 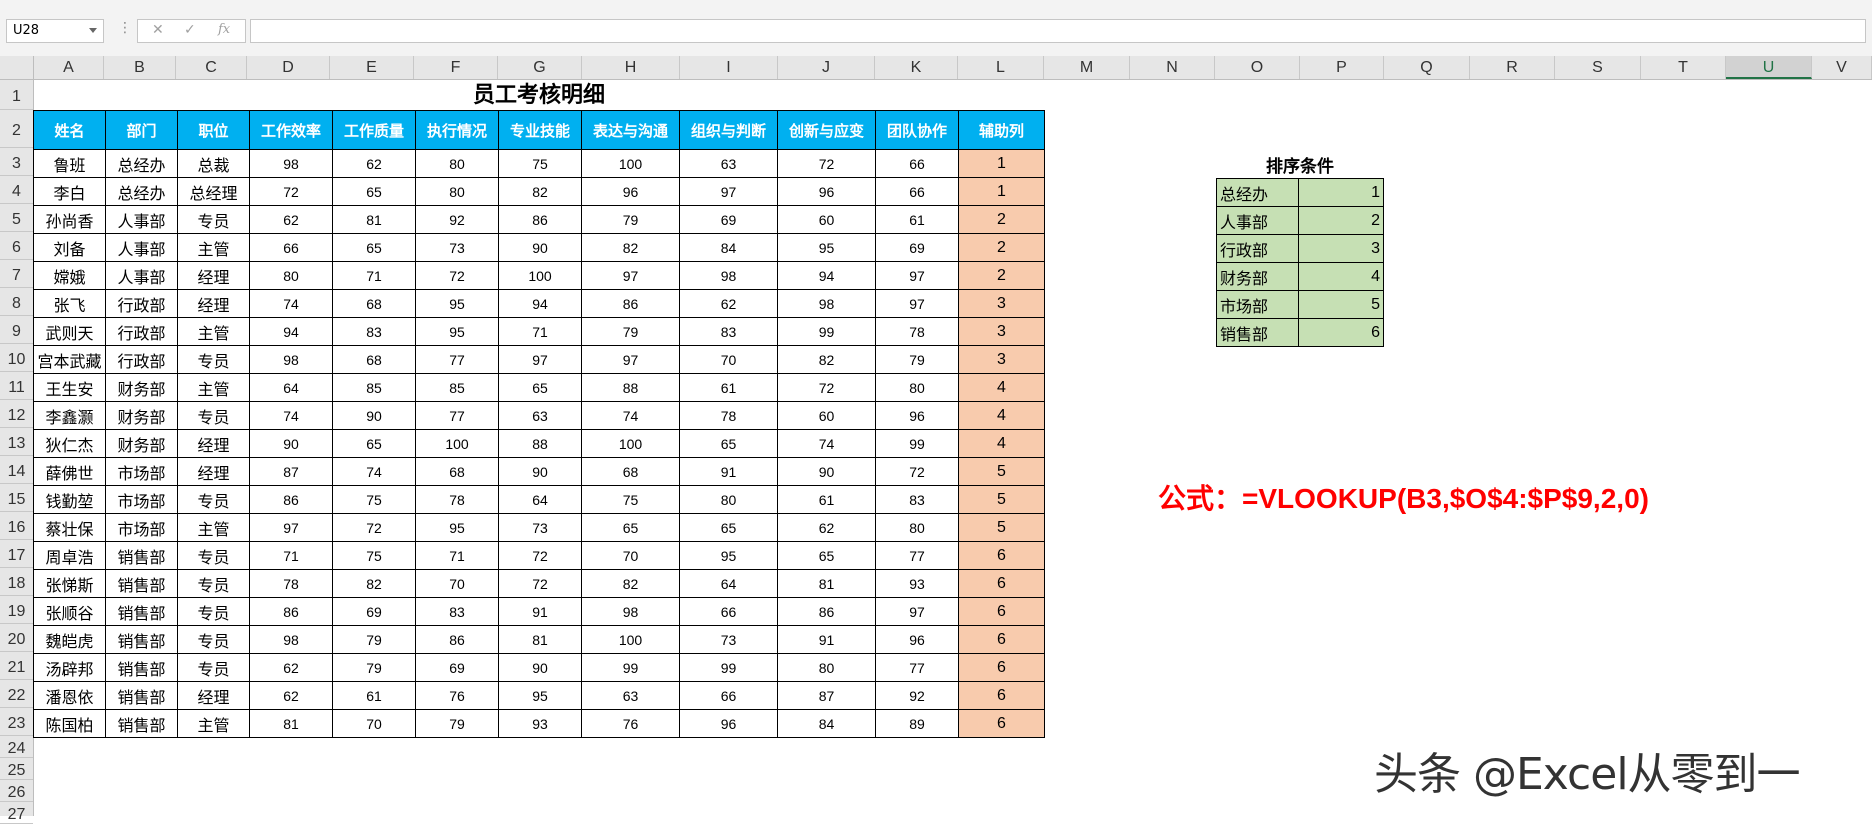 I want to click on table-cell: 81, so click(x=291, y=723).